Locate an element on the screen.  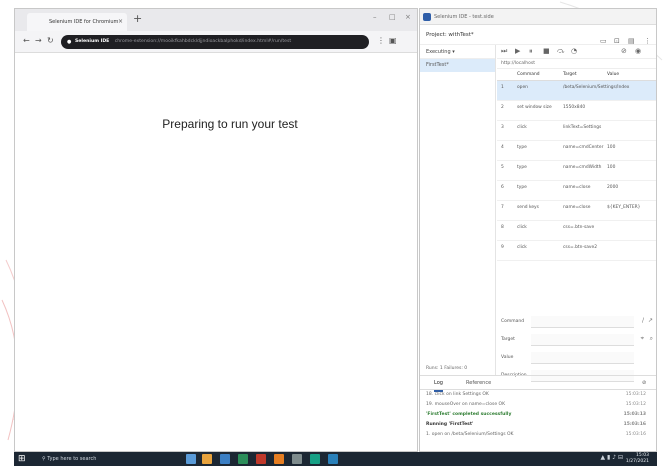
project-name: Project: withTest* is located at coordinates (450, 35).